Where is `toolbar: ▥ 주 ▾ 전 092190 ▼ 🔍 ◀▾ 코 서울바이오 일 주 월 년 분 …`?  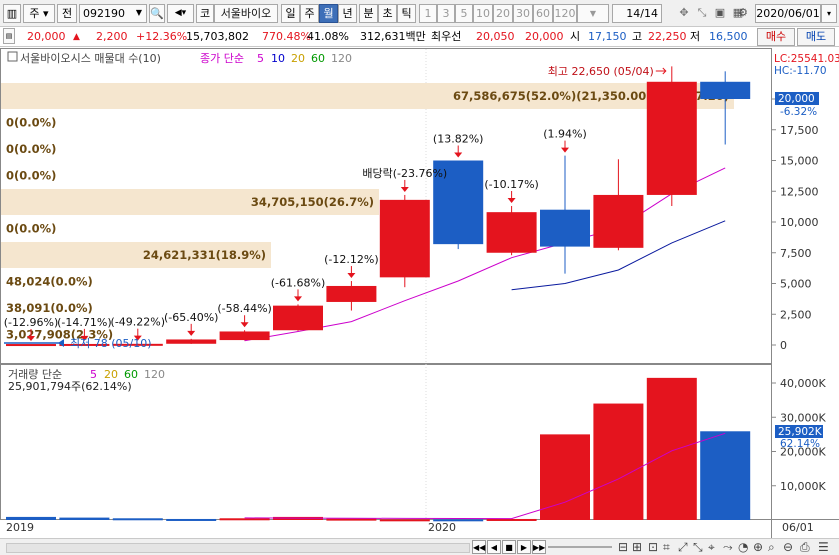
toolbar: ▥ 주 ▾ 전 092190 ▼ 🔍 ◀▾ 코 서울바이오 일 주 월 년 분 … is located at coordinates (419, 13).